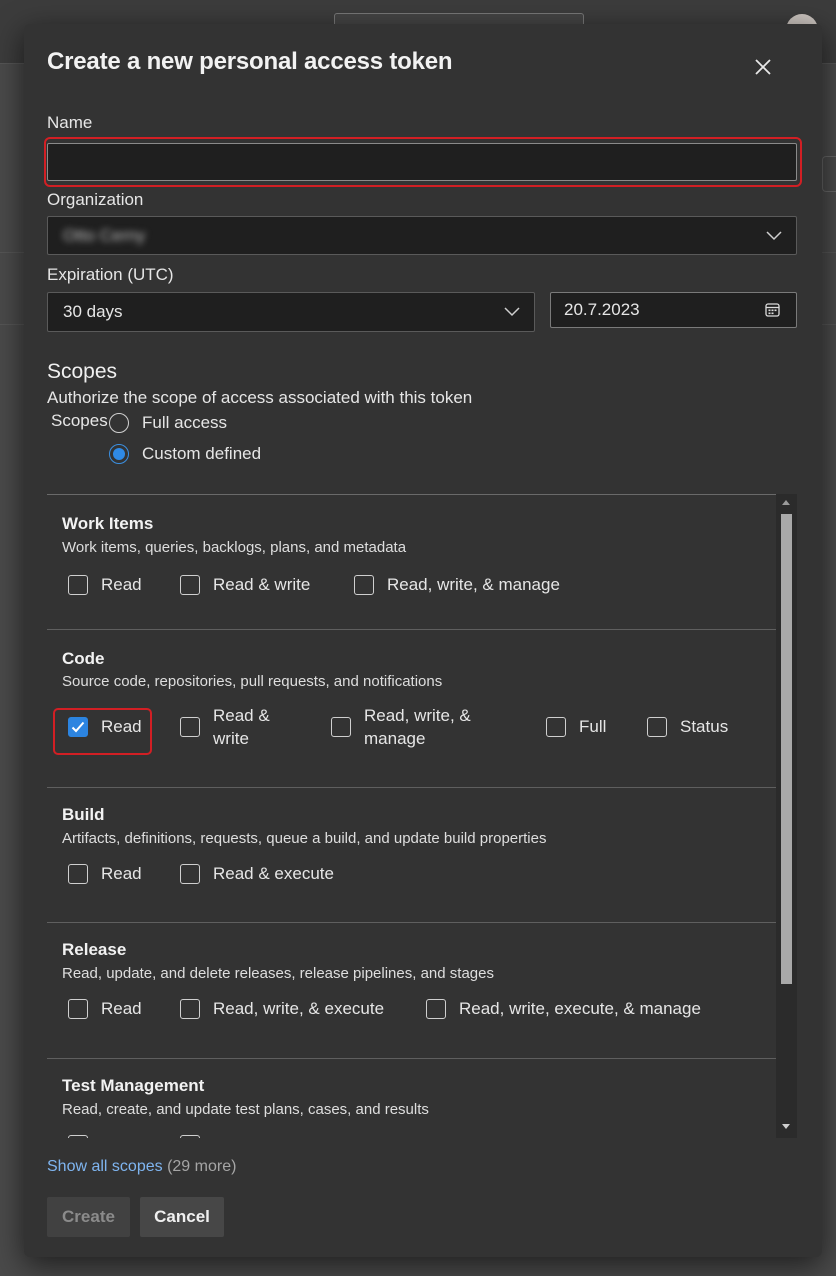  I want to click on section-title: Work Items, so click(108, 523).